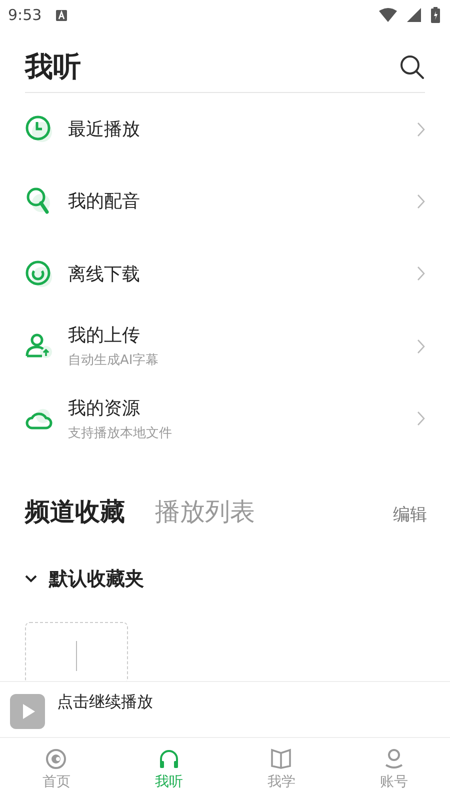 This screenshot has height=800, width=450. I want to click on page-title: 我听, so click(53, 67).